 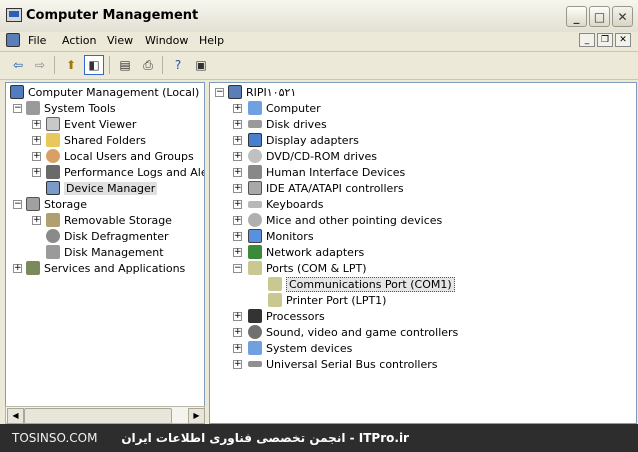 I want to click on forward-arrow-icon: ⇨, so click(x=40, y=65).